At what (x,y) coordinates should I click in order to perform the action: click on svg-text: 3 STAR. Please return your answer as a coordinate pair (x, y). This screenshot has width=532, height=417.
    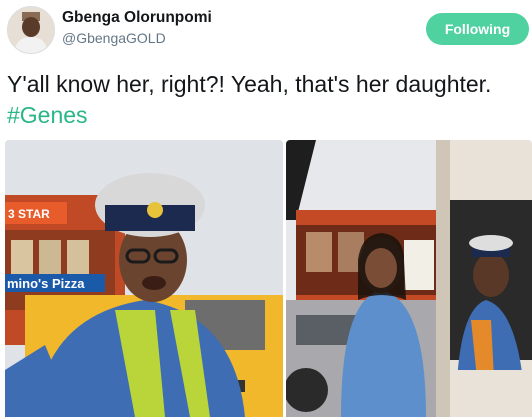
    Looking at the image, I should click on (29, 214).